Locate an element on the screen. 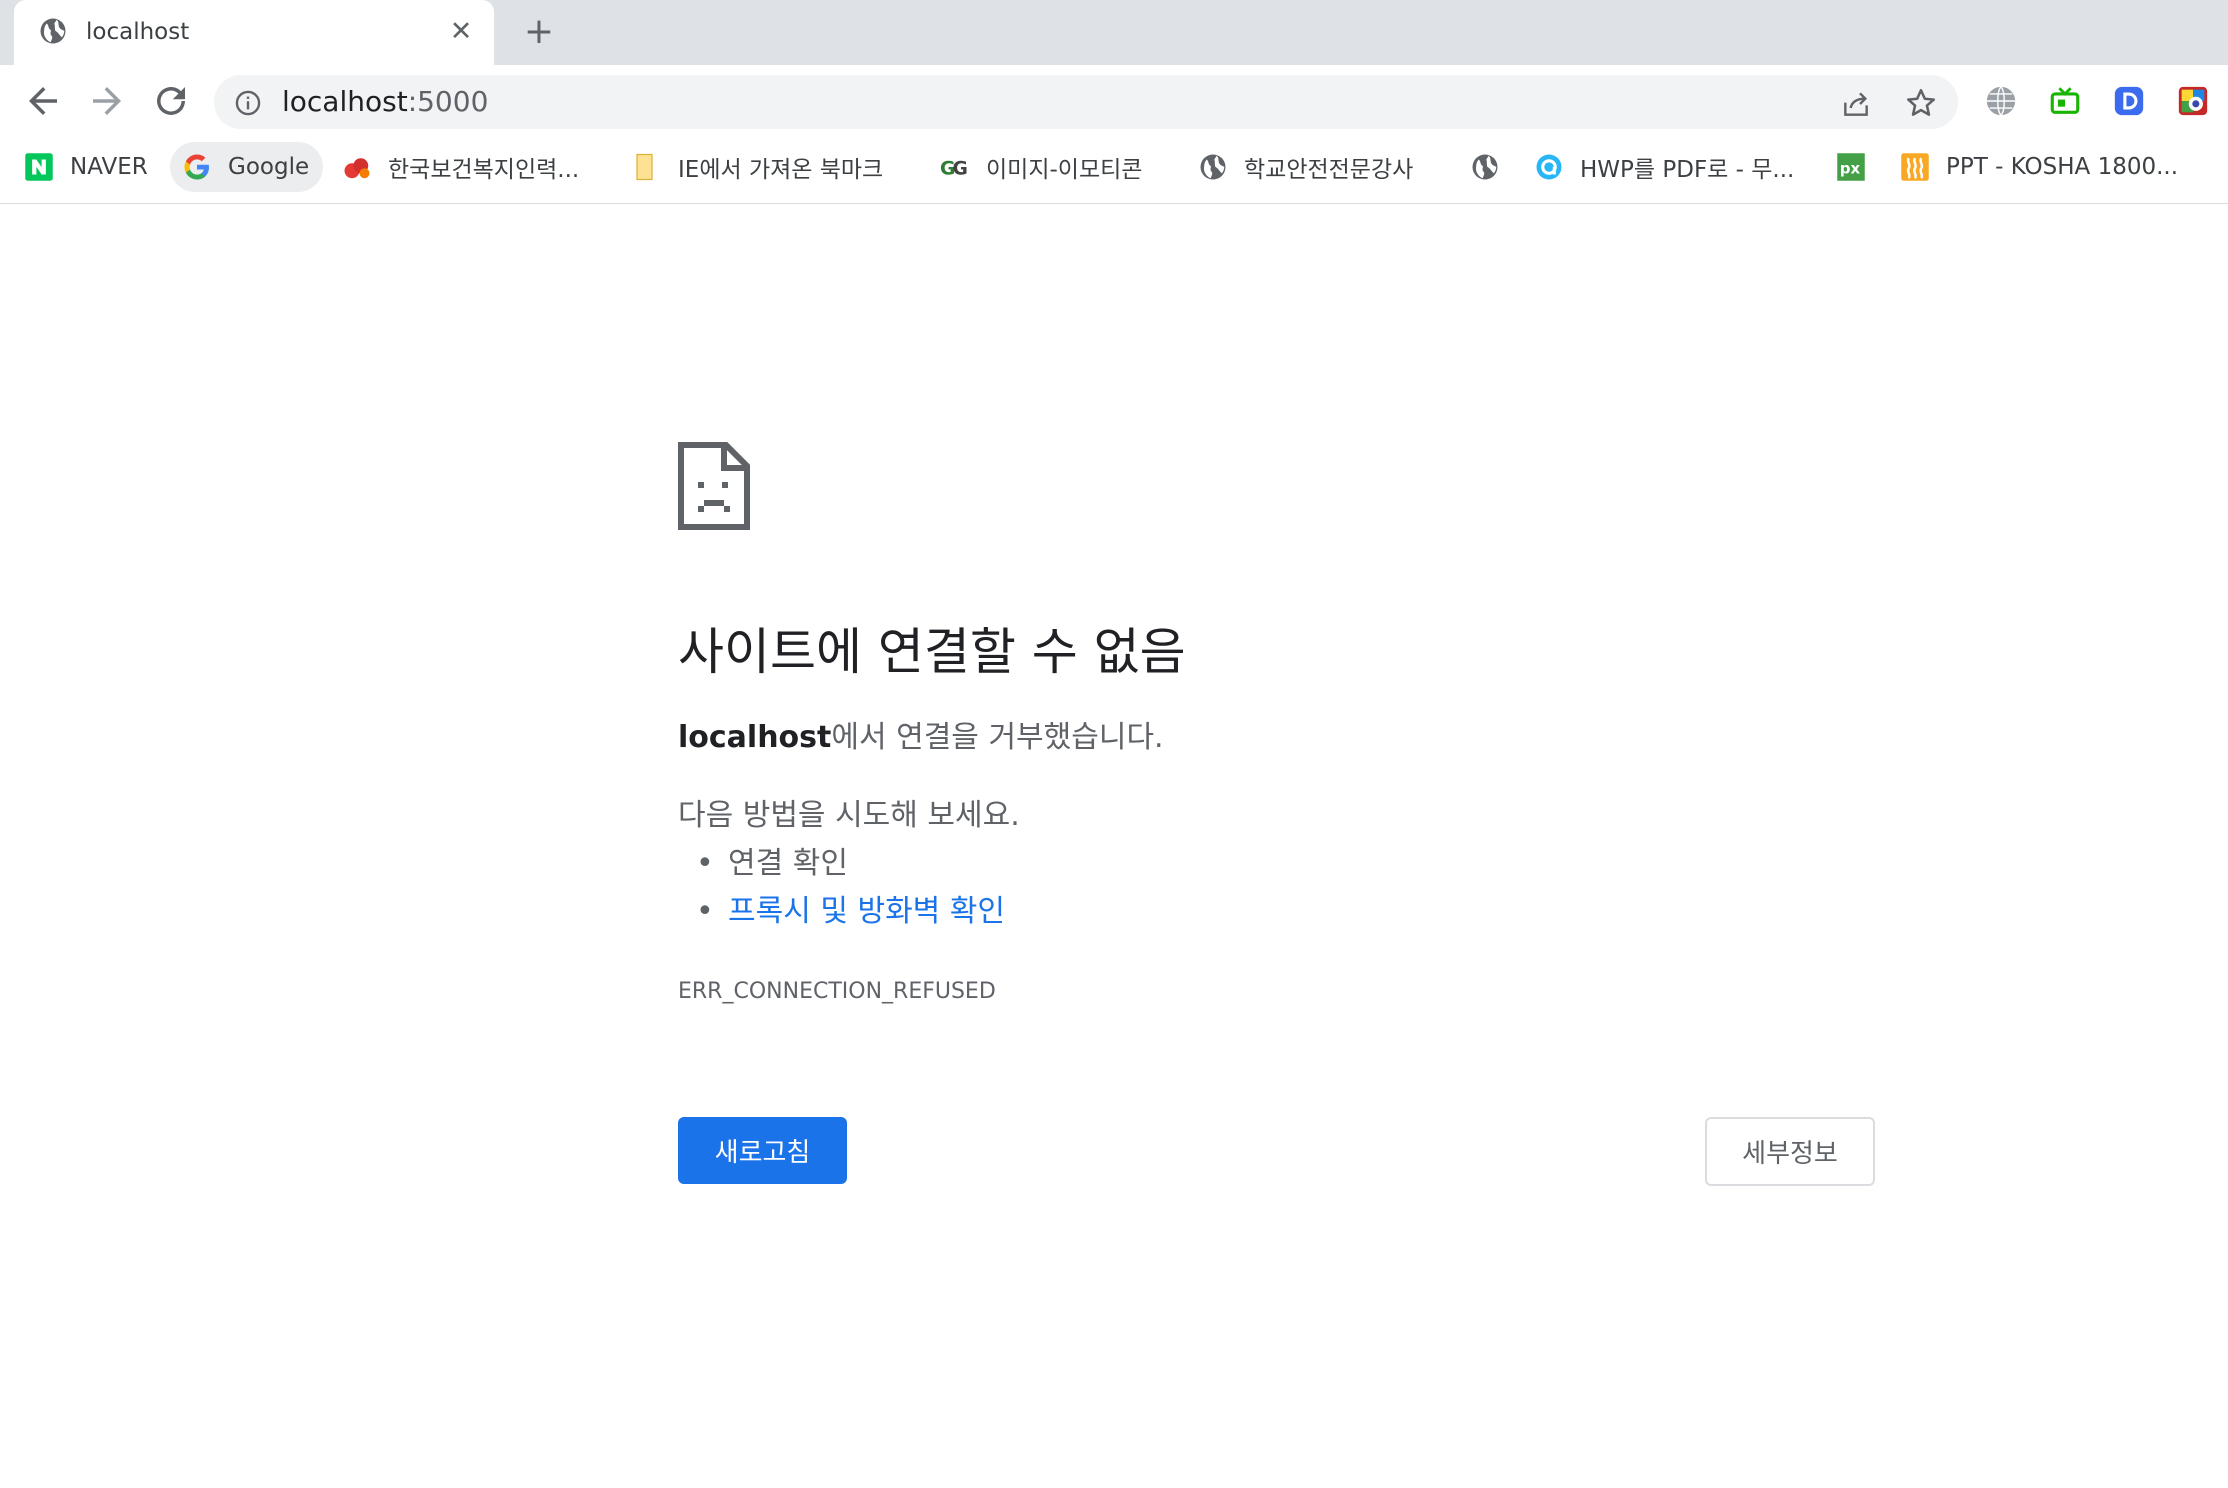 The height and width of the screenshot is (1488, 2228). globe-extension-icon is located at coordinates (2001, 101).